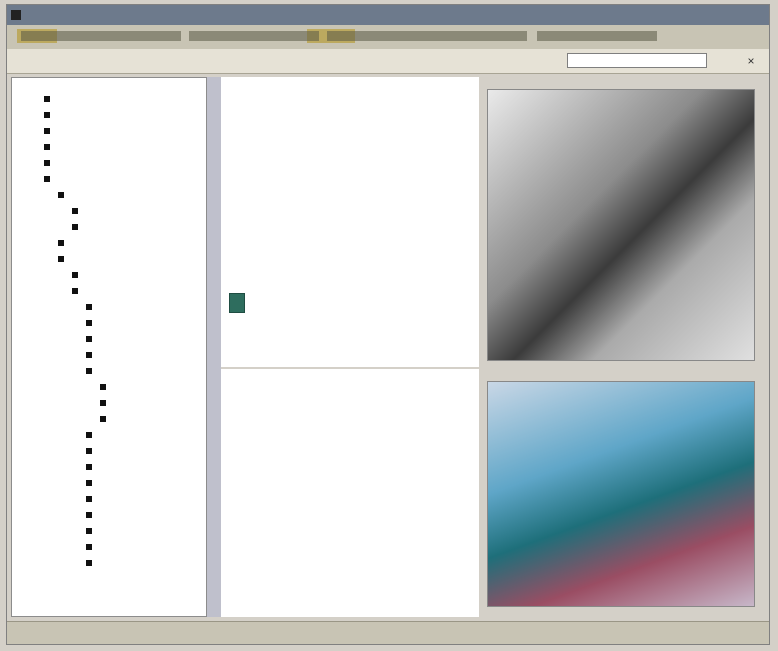 The height and width of the screenshot is (651, 778). What do you see at coordinates (388, 61) in the screenshot?
I see `toolbar: ×` at bounding box center [388, 61].